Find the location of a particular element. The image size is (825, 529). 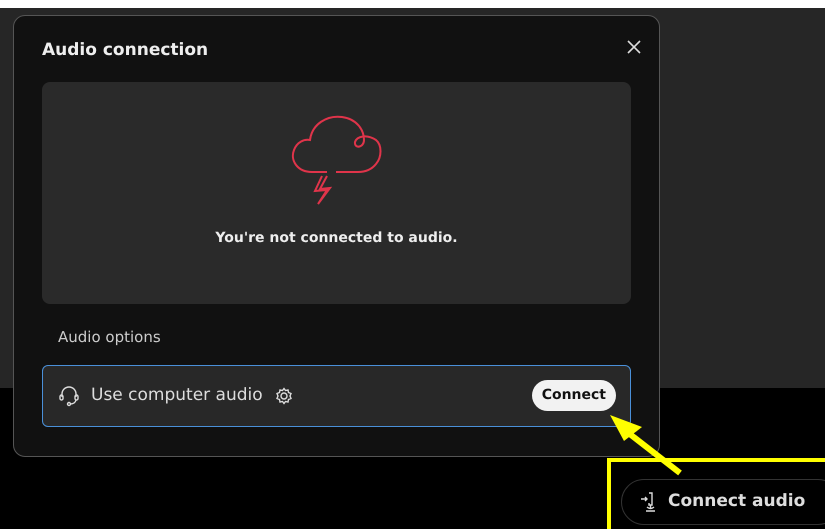

close-button is located at coordinates (634, 47).